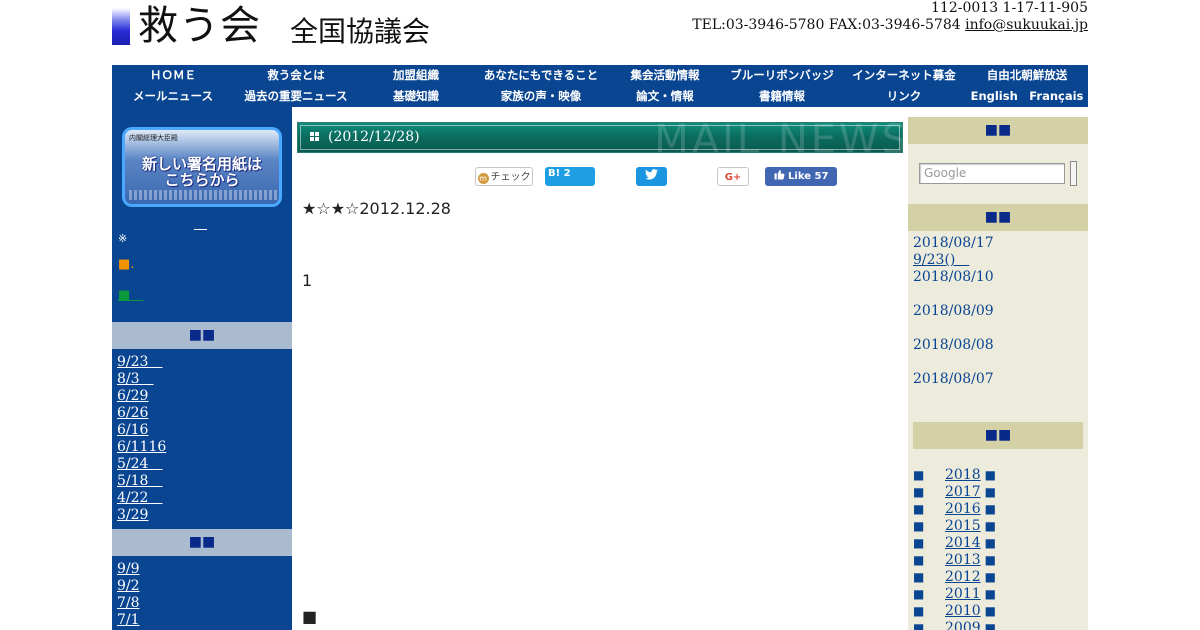  I want to click on right-heading-search: ■■, so click(998, 130).